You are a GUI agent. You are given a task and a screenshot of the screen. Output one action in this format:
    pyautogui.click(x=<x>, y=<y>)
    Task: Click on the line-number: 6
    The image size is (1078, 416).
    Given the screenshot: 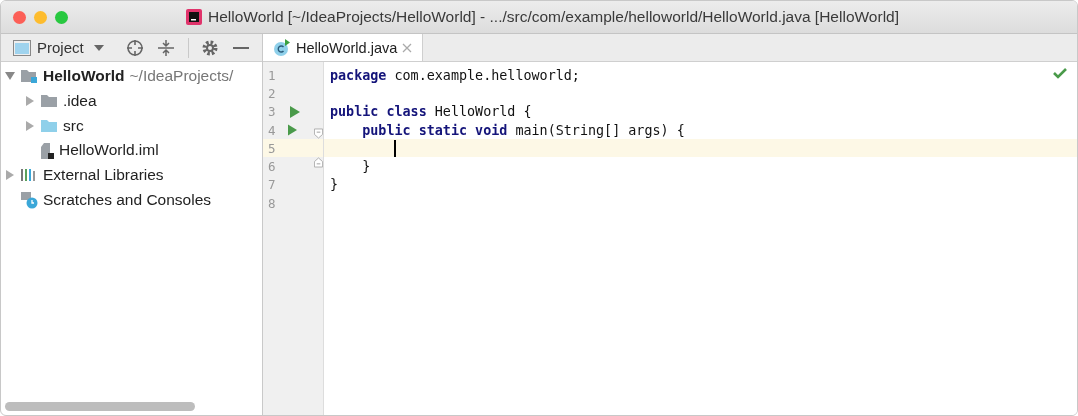 What is the action you would take?
    pyautogui.click(x=272, y=167)
    